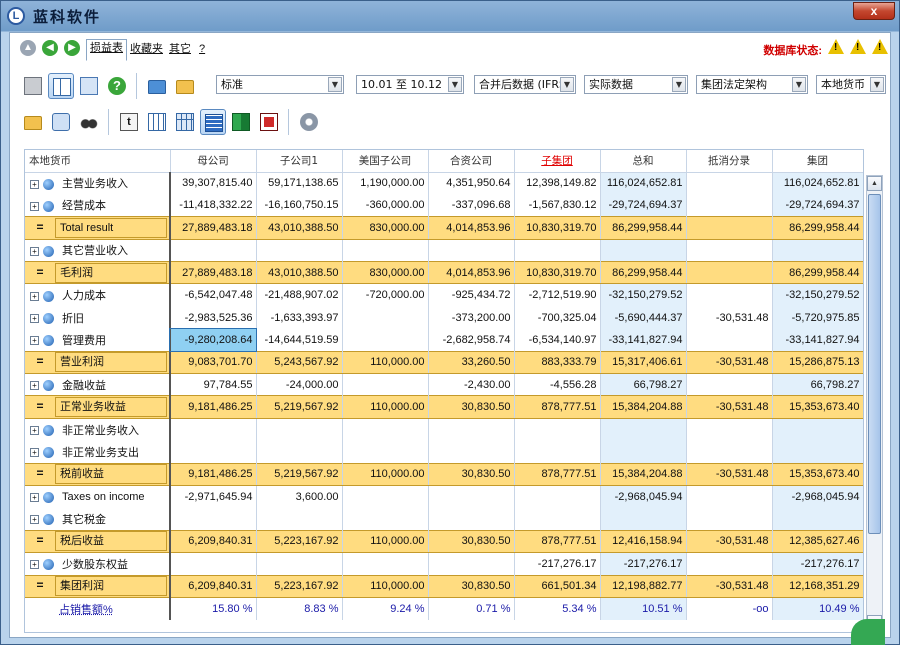 The height and width of the screenshot is (645, 900). I want to click on value-cell: 10,830,319.70, so click(557, 228).